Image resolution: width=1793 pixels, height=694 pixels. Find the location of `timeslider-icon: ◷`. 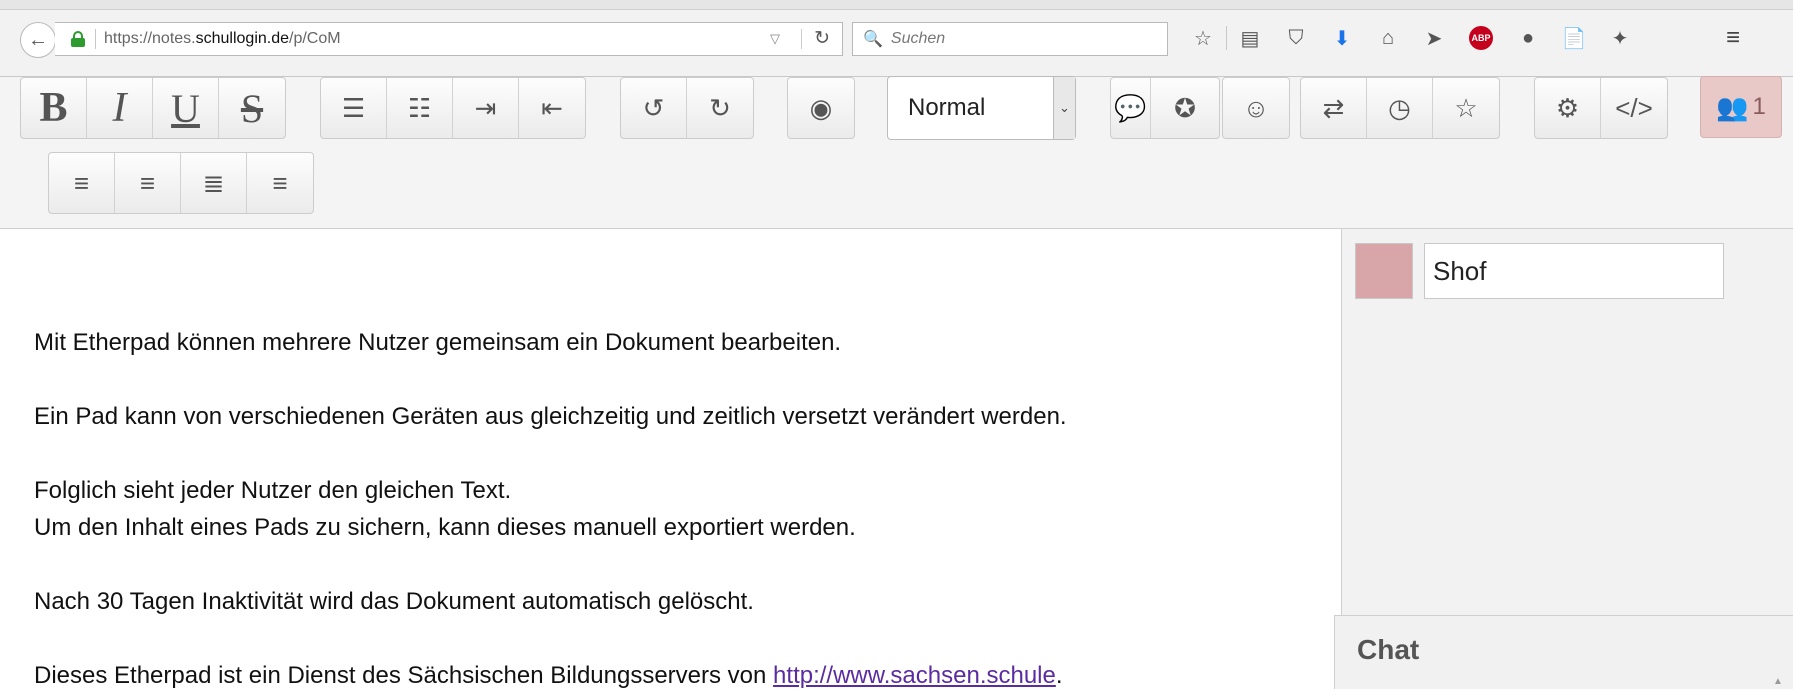

timeslider-icon: ◷ is located at coordinates (1399, 107).